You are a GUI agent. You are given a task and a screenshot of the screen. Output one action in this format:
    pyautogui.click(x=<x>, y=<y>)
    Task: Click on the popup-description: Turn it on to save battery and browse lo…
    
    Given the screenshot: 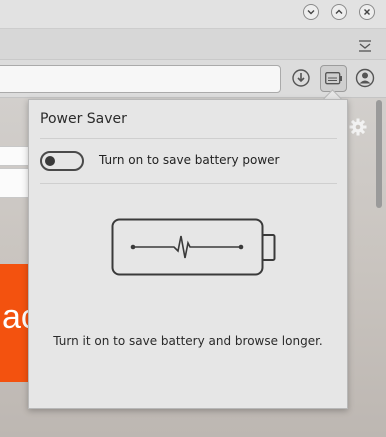 What is the action you would take?
    pyautogui.click(x=188, y=341)
    